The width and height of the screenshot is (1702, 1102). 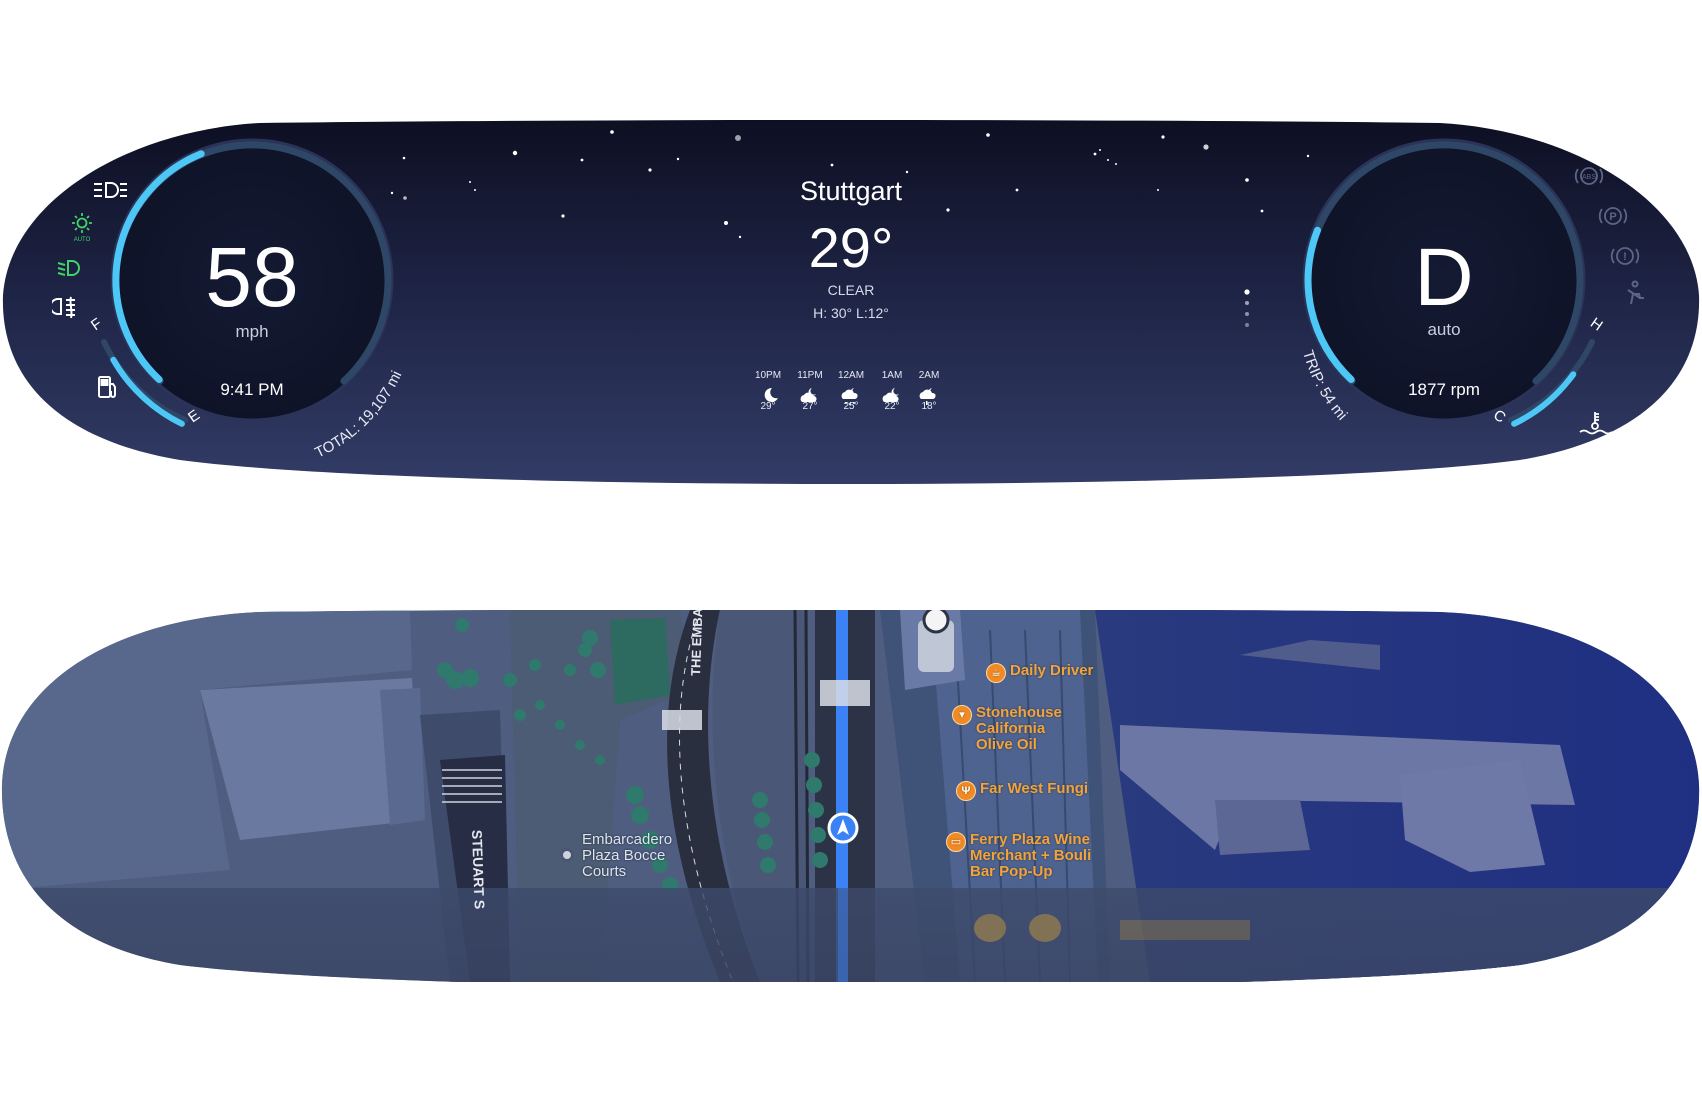 What do you see at coordinates (252, 331) in the screenshot?
I see `speed-unit: mph` at bounding box center [252, 331].